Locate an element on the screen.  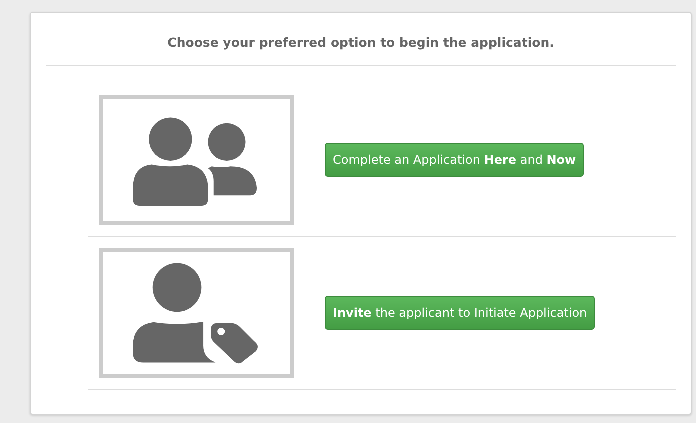
instruction-heading: Choose your preferred option to begin the application. is located at coordinates (361, 43).